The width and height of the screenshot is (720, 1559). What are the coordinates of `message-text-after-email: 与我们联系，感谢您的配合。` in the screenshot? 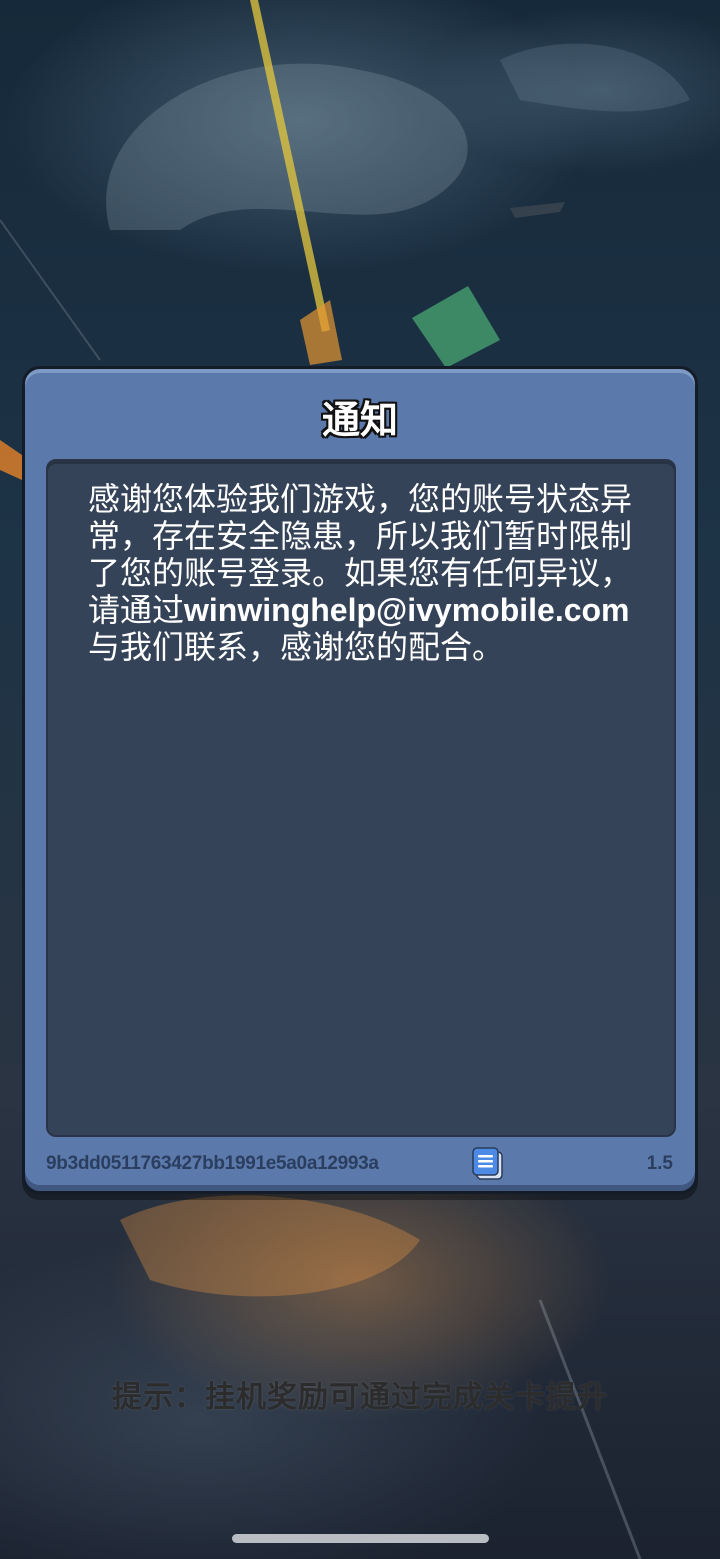 It's located at (296, 647).